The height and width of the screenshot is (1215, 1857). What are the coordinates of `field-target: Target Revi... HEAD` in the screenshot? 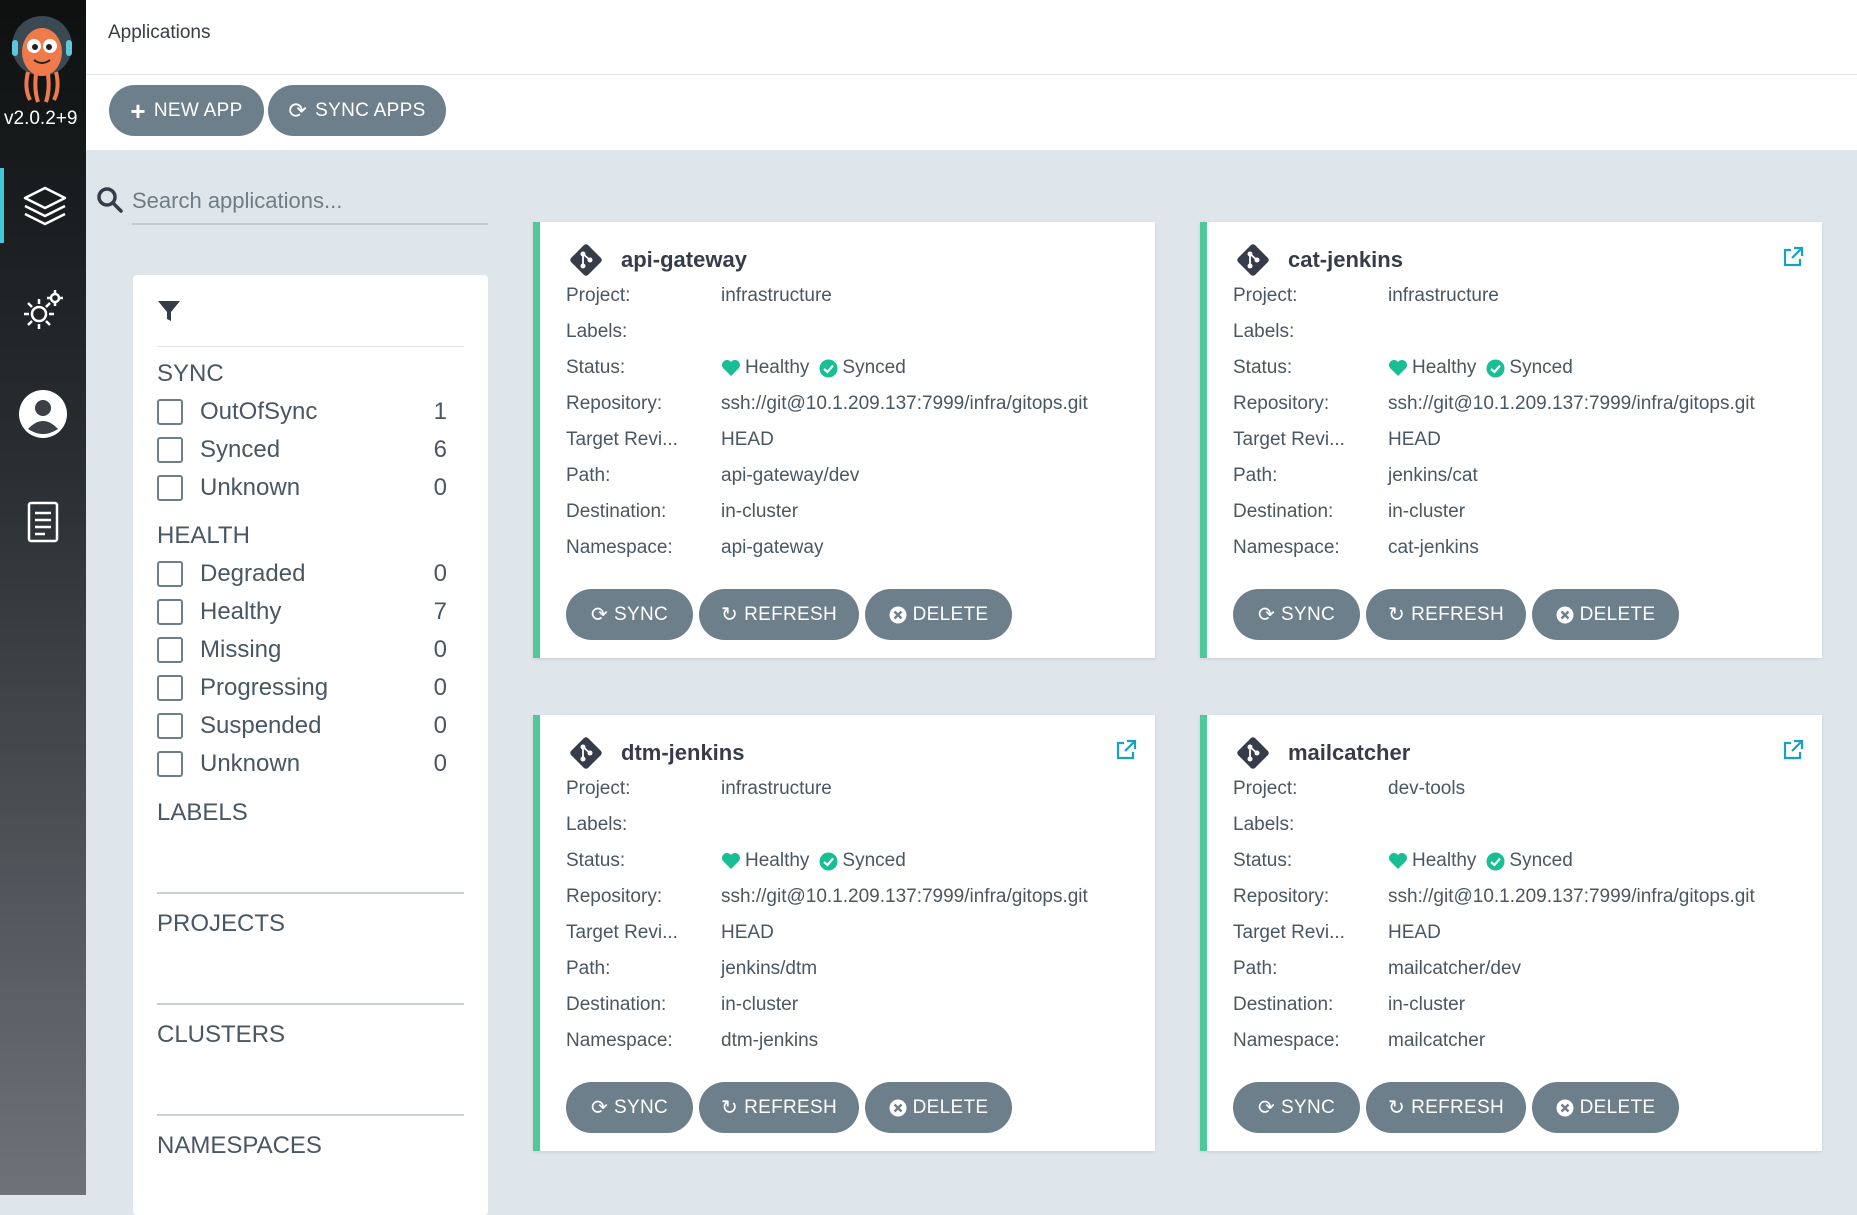 It's located at (670, 933).